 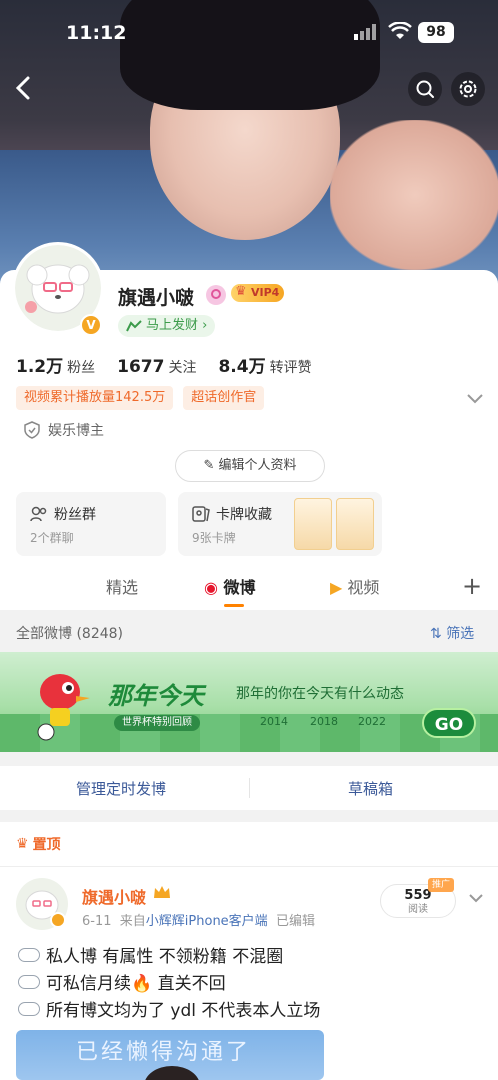 I want to click on go-button: GO, so click(x=449, y=723).